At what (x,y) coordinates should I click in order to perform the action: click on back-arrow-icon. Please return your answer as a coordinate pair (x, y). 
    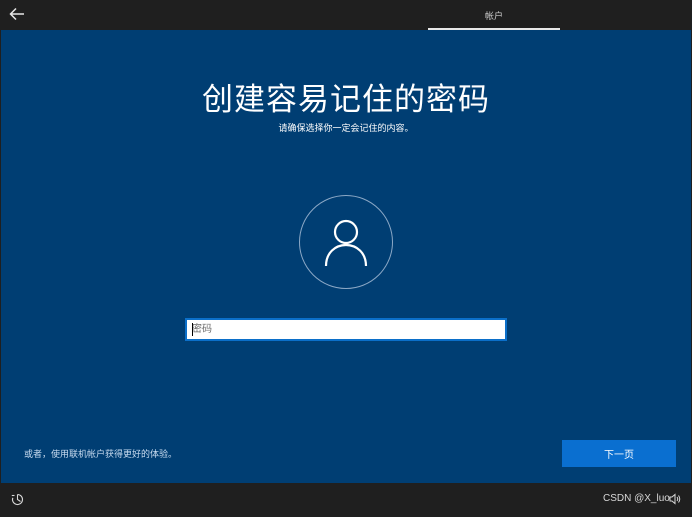
    Looking at the image, I should click on (16, 14).